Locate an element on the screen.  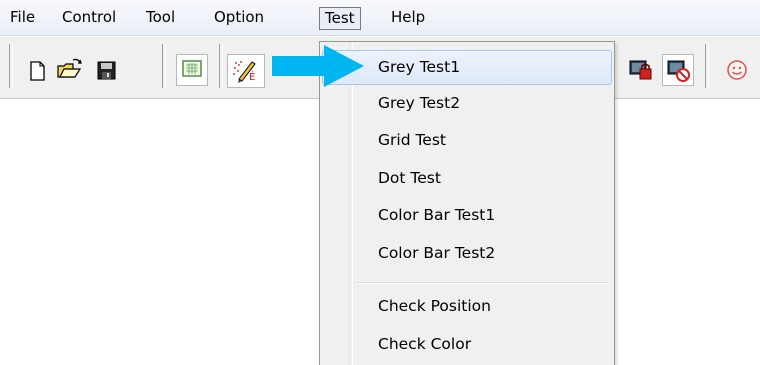
edit-pencil-icon: É is located at coordinates (244, 72).